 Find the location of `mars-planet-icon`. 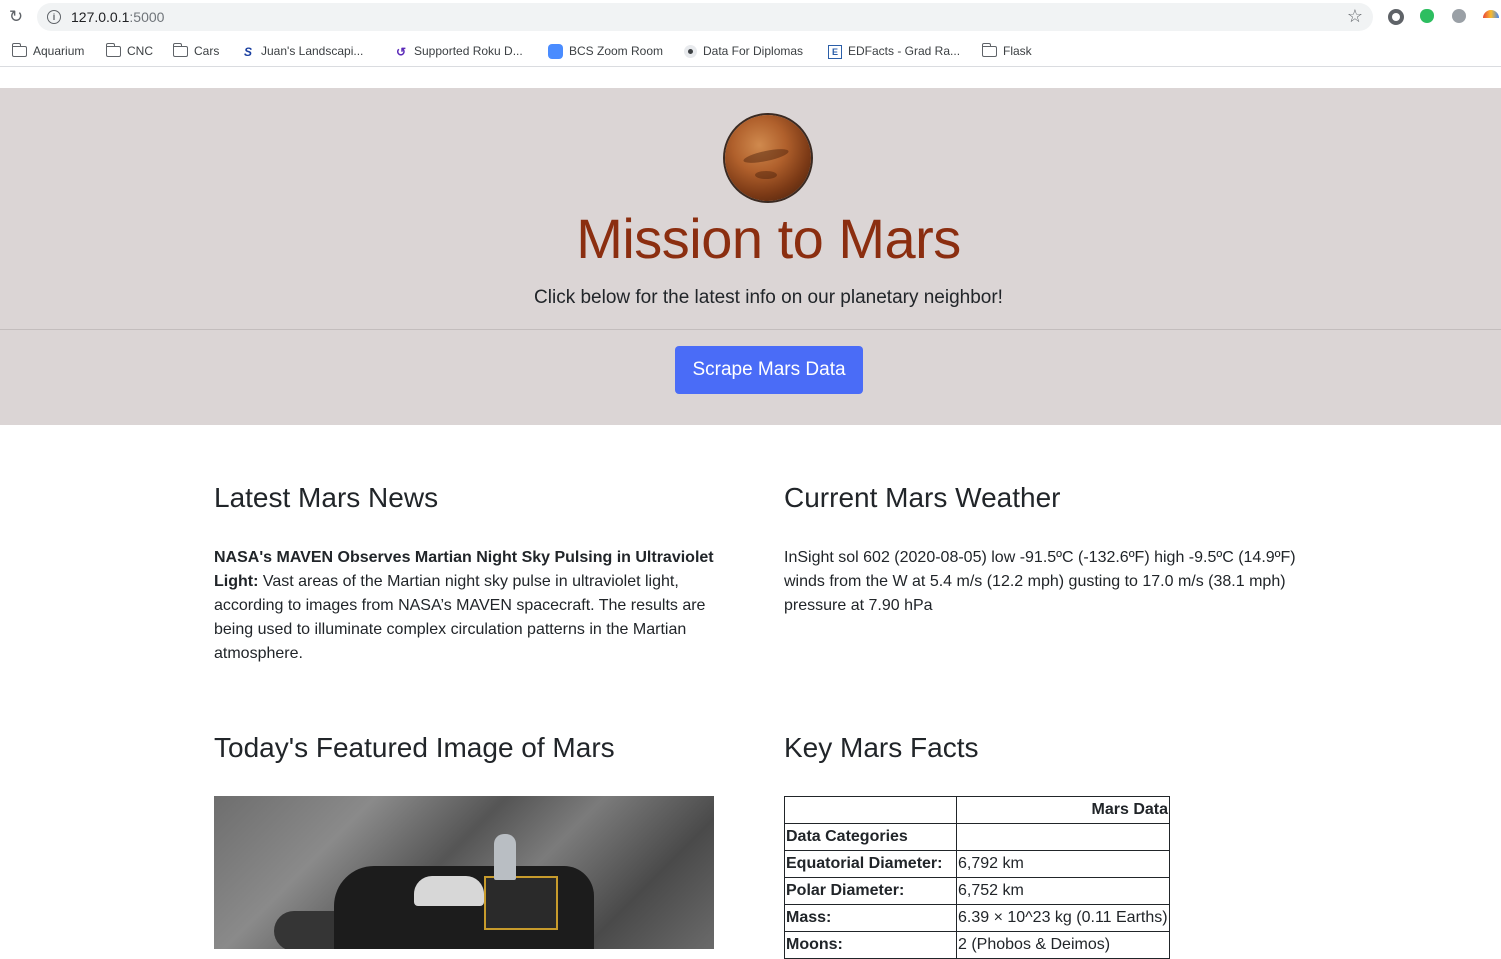

mars-planet-icon is located at coordinates (768, 158).